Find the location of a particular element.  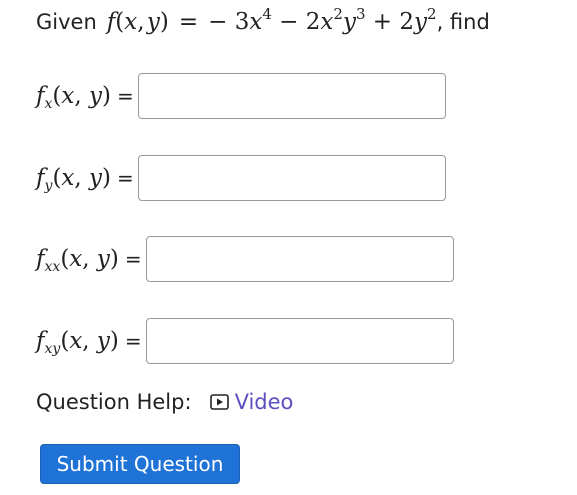

question-help-label: Question Help: is located at coordinates (114, 402).